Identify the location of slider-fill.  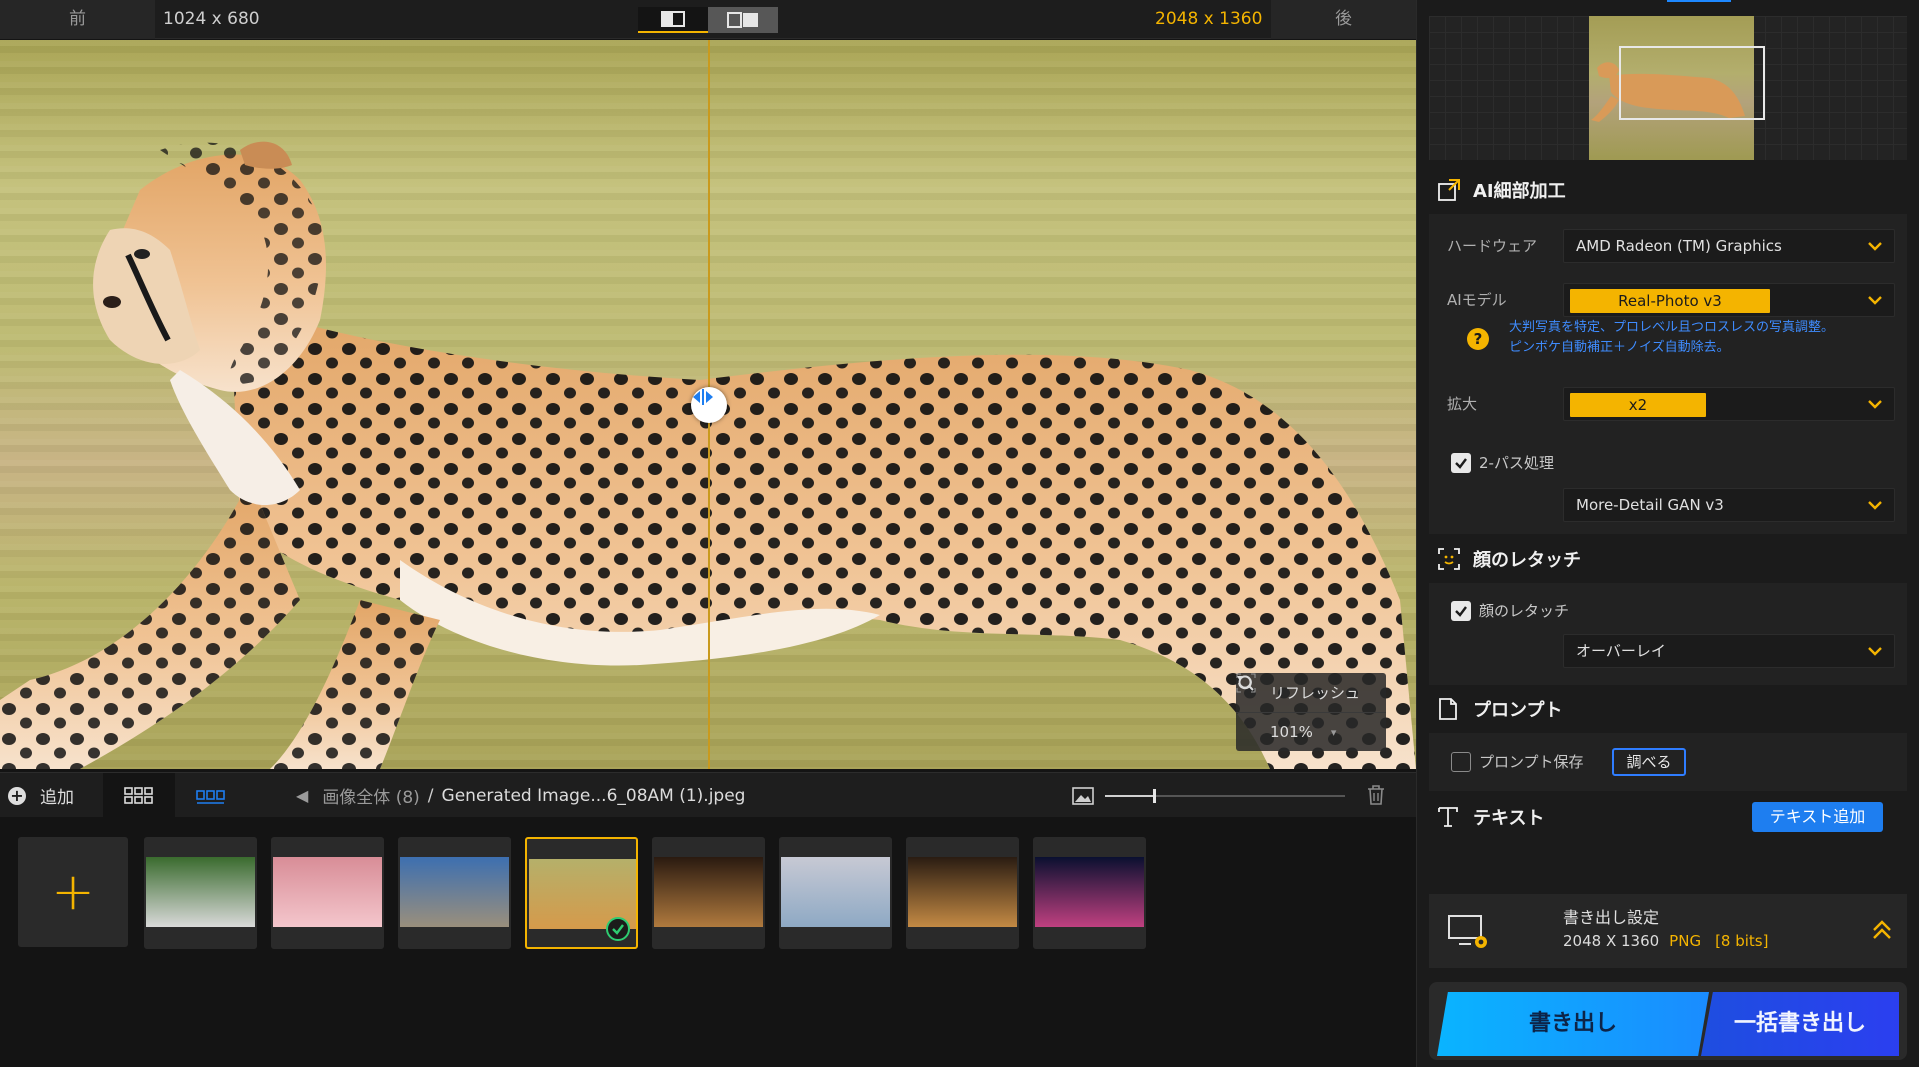
(1129, 796).